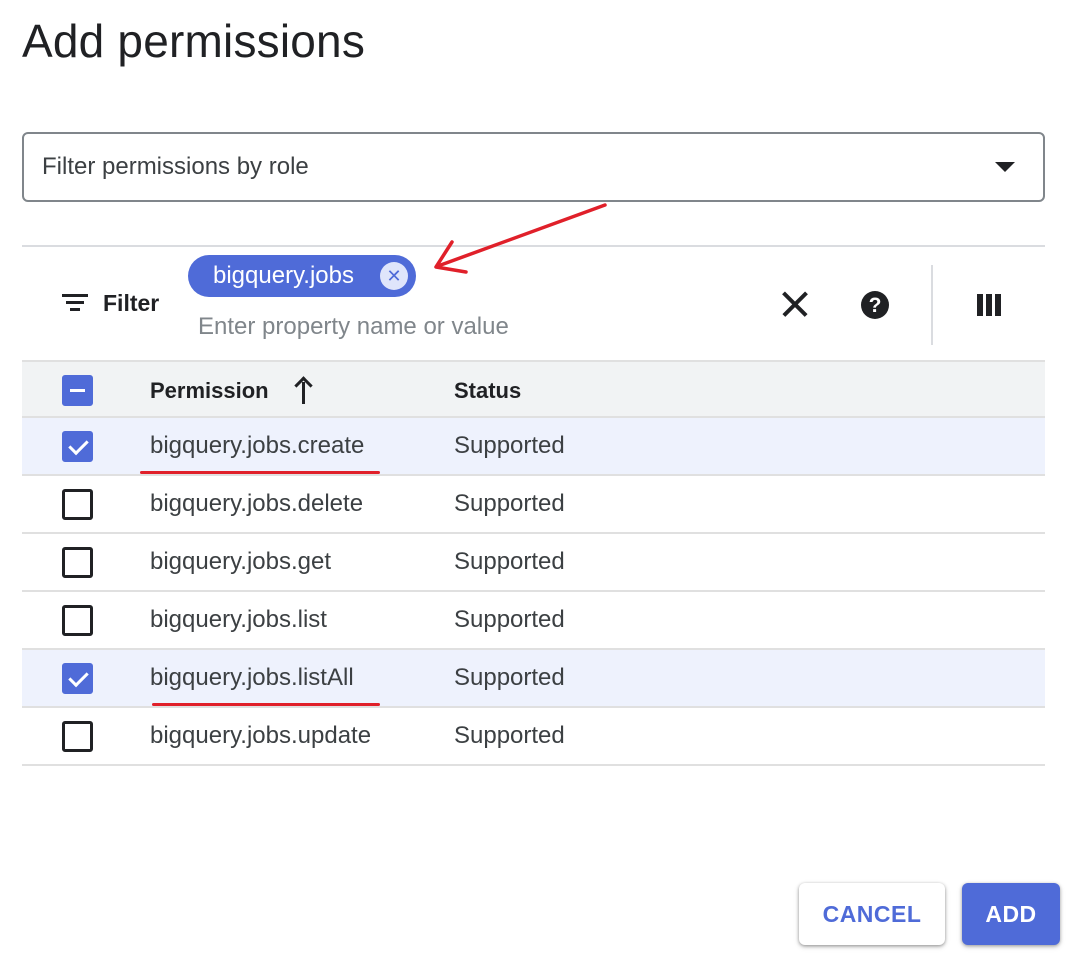 The height and width of the screenshot is (978, 1078). What do you see at coordinates (533, 167) in the screenshot?
I see `role-filter-select: Filter permissions by role` at bounding box center [533, 167].